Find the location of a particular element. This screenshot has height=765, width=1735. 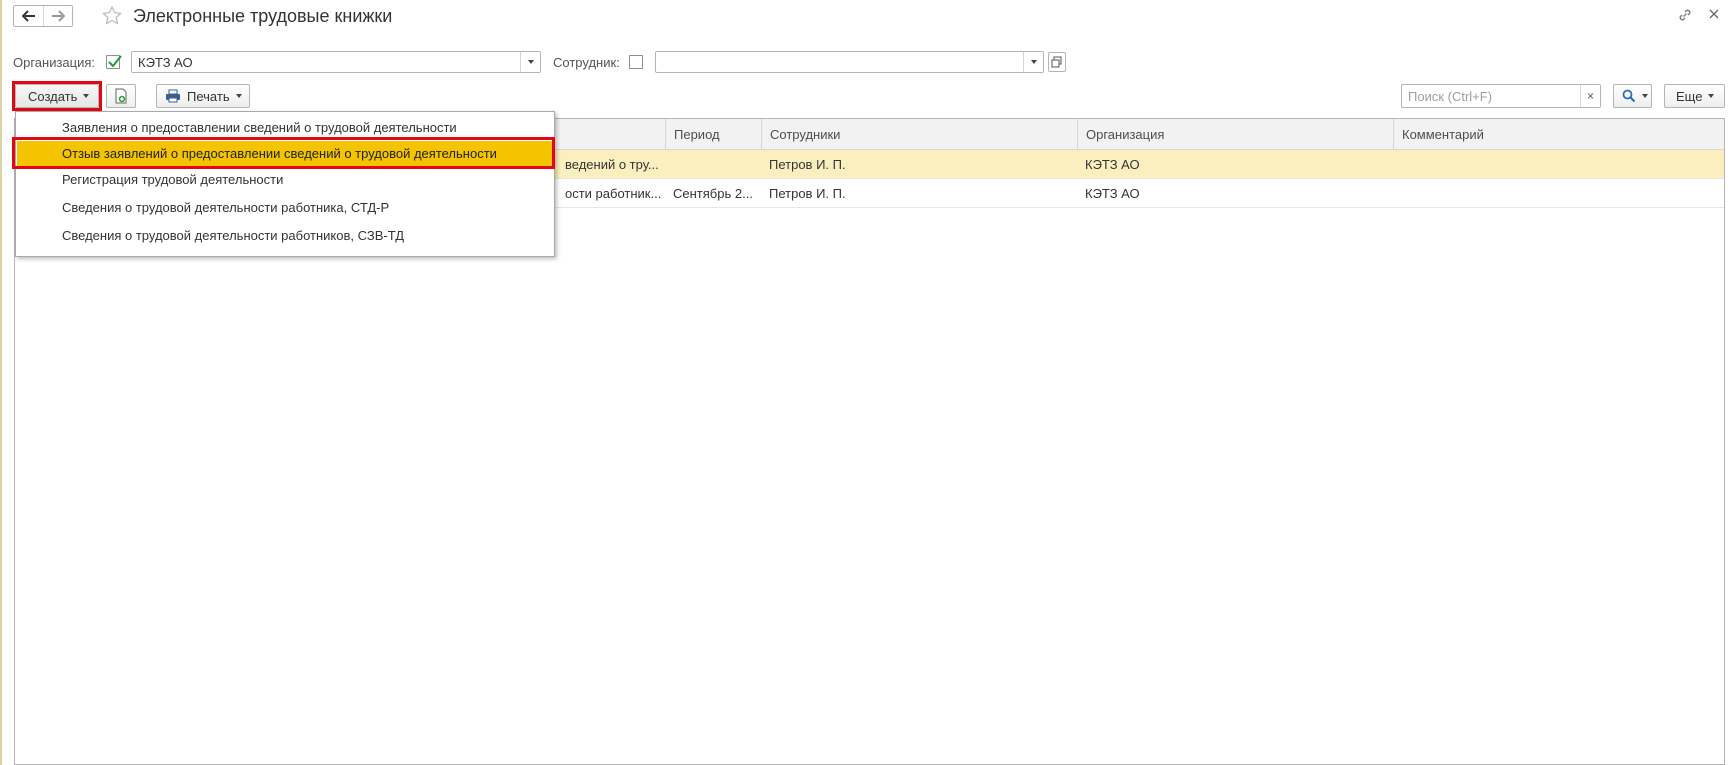

more-button: Еще is located at coordinates (1694, 96).